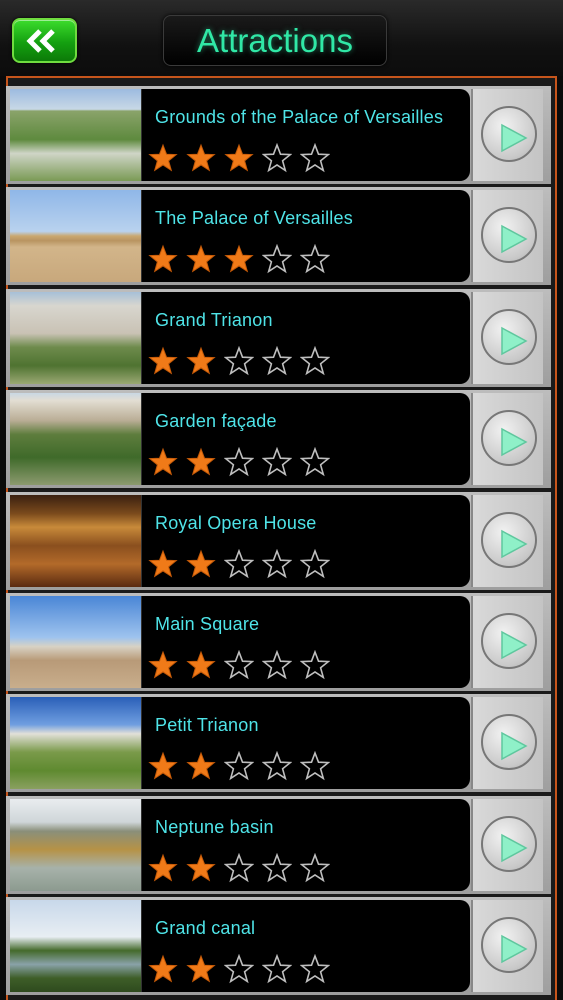  Describe the element at coordinates (306, 540) in the screenshot. I see `attraction-info: Royal Opera House` at that location.